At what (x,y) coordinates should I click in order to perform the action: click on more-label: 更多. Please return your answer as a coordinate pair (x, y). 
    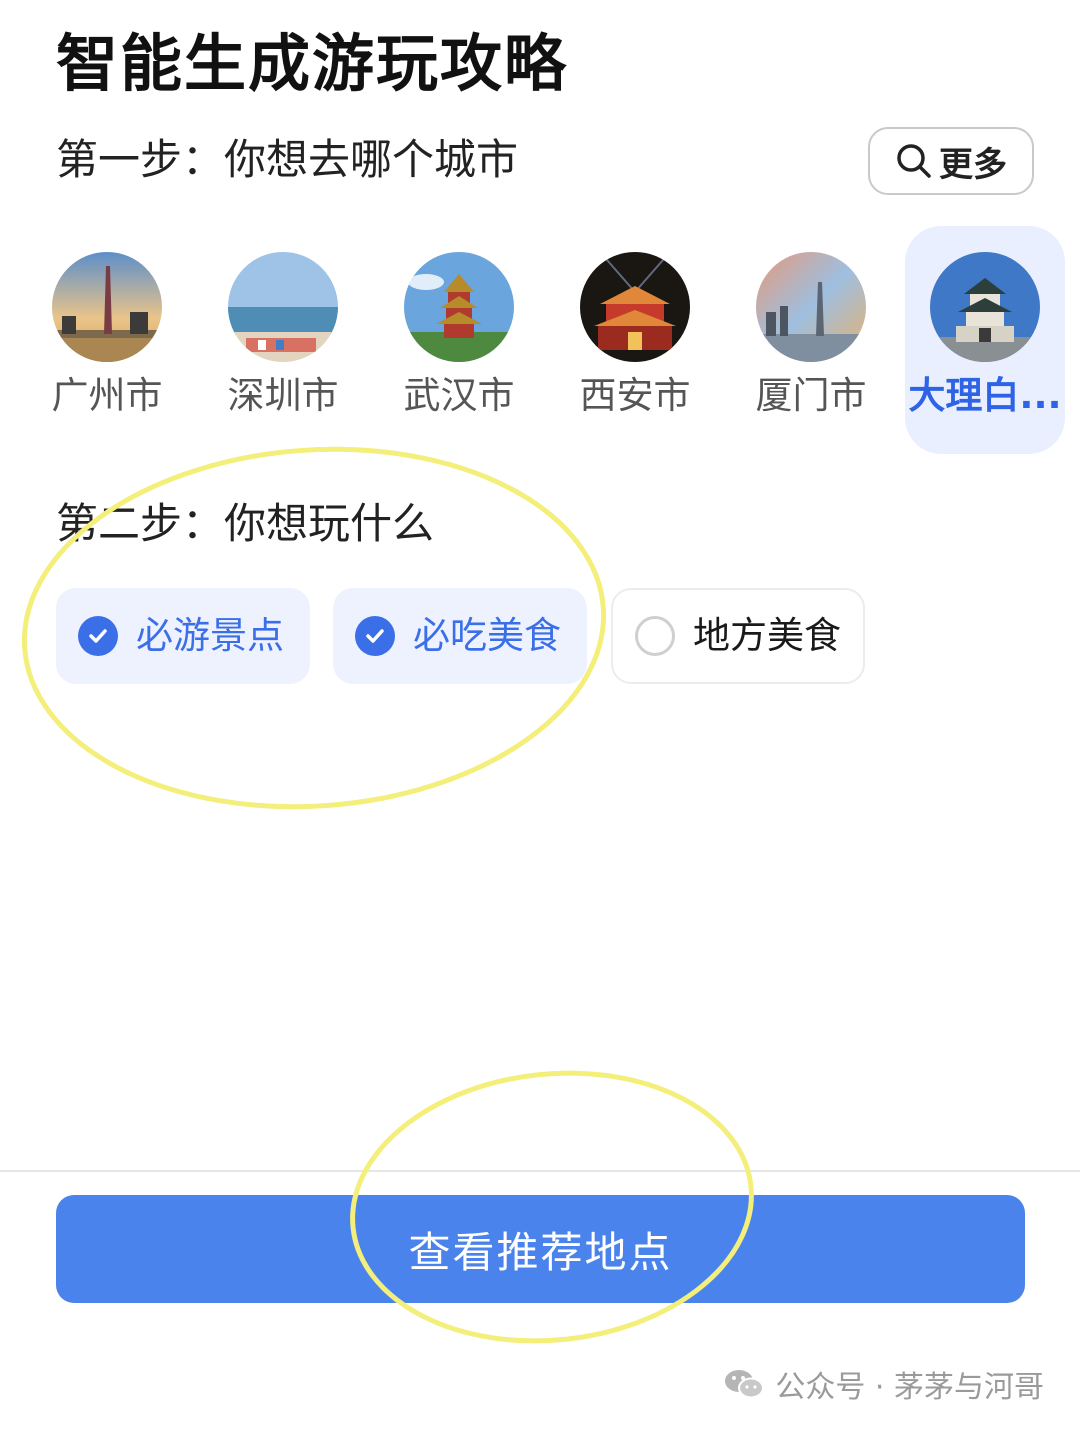
    Looking at the image, I should click on (973, 164).